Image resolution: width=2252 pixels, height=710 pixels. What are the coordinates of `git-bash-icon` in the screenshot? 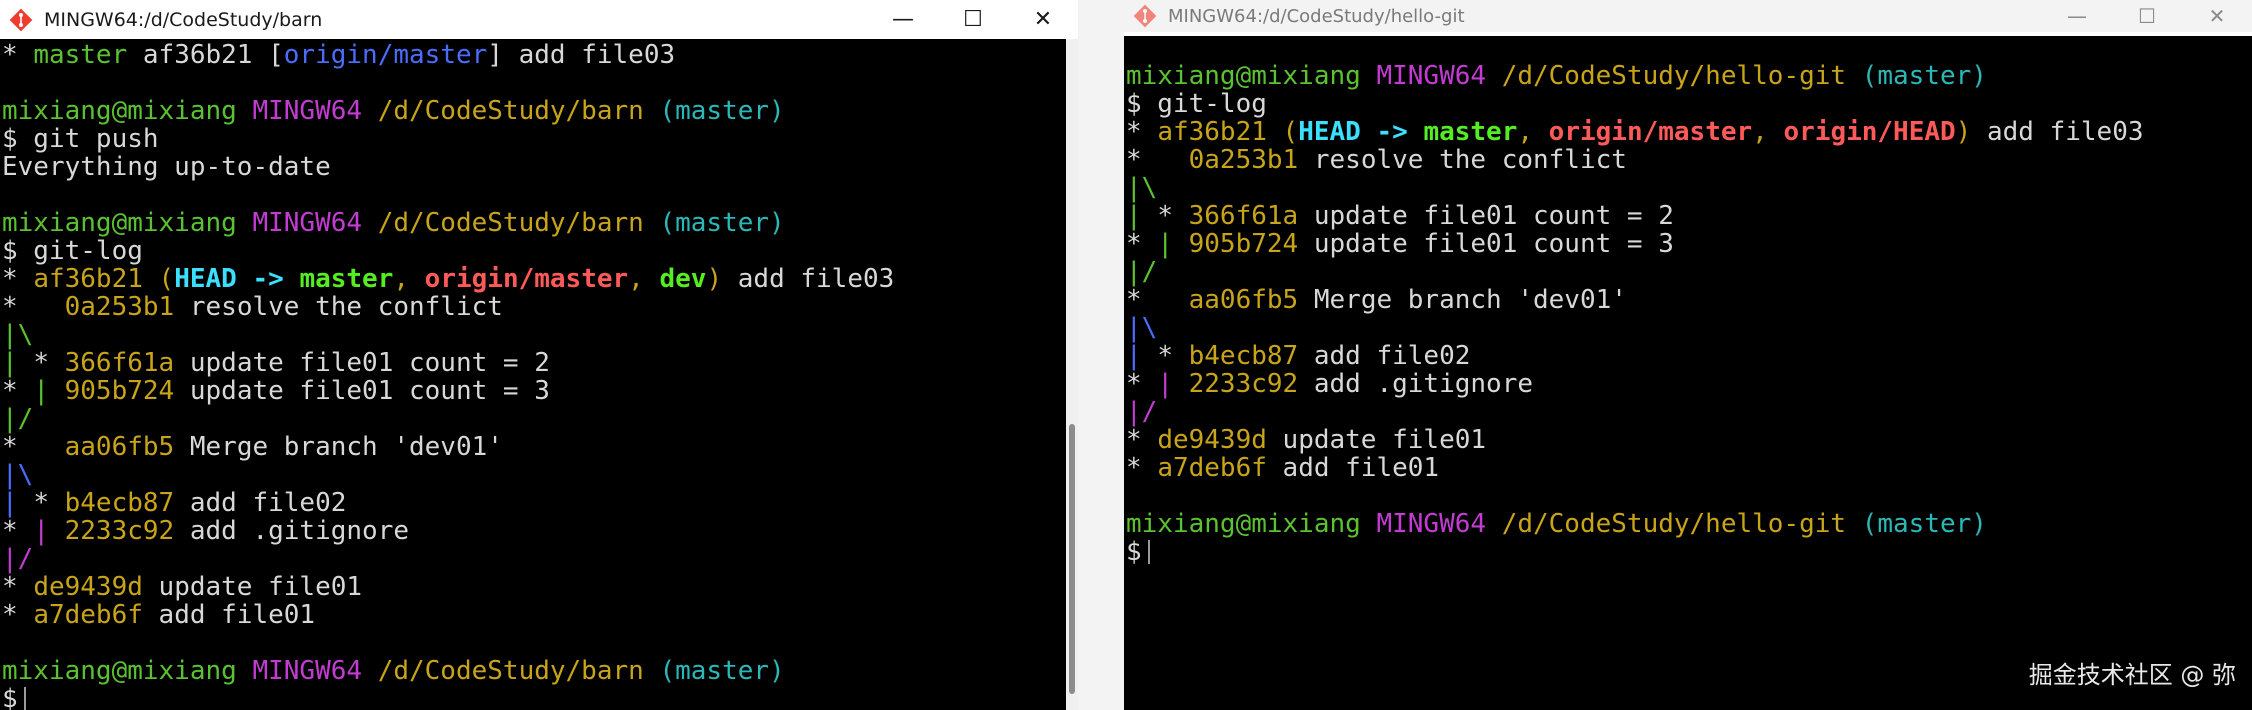 It's located at (21, 20).